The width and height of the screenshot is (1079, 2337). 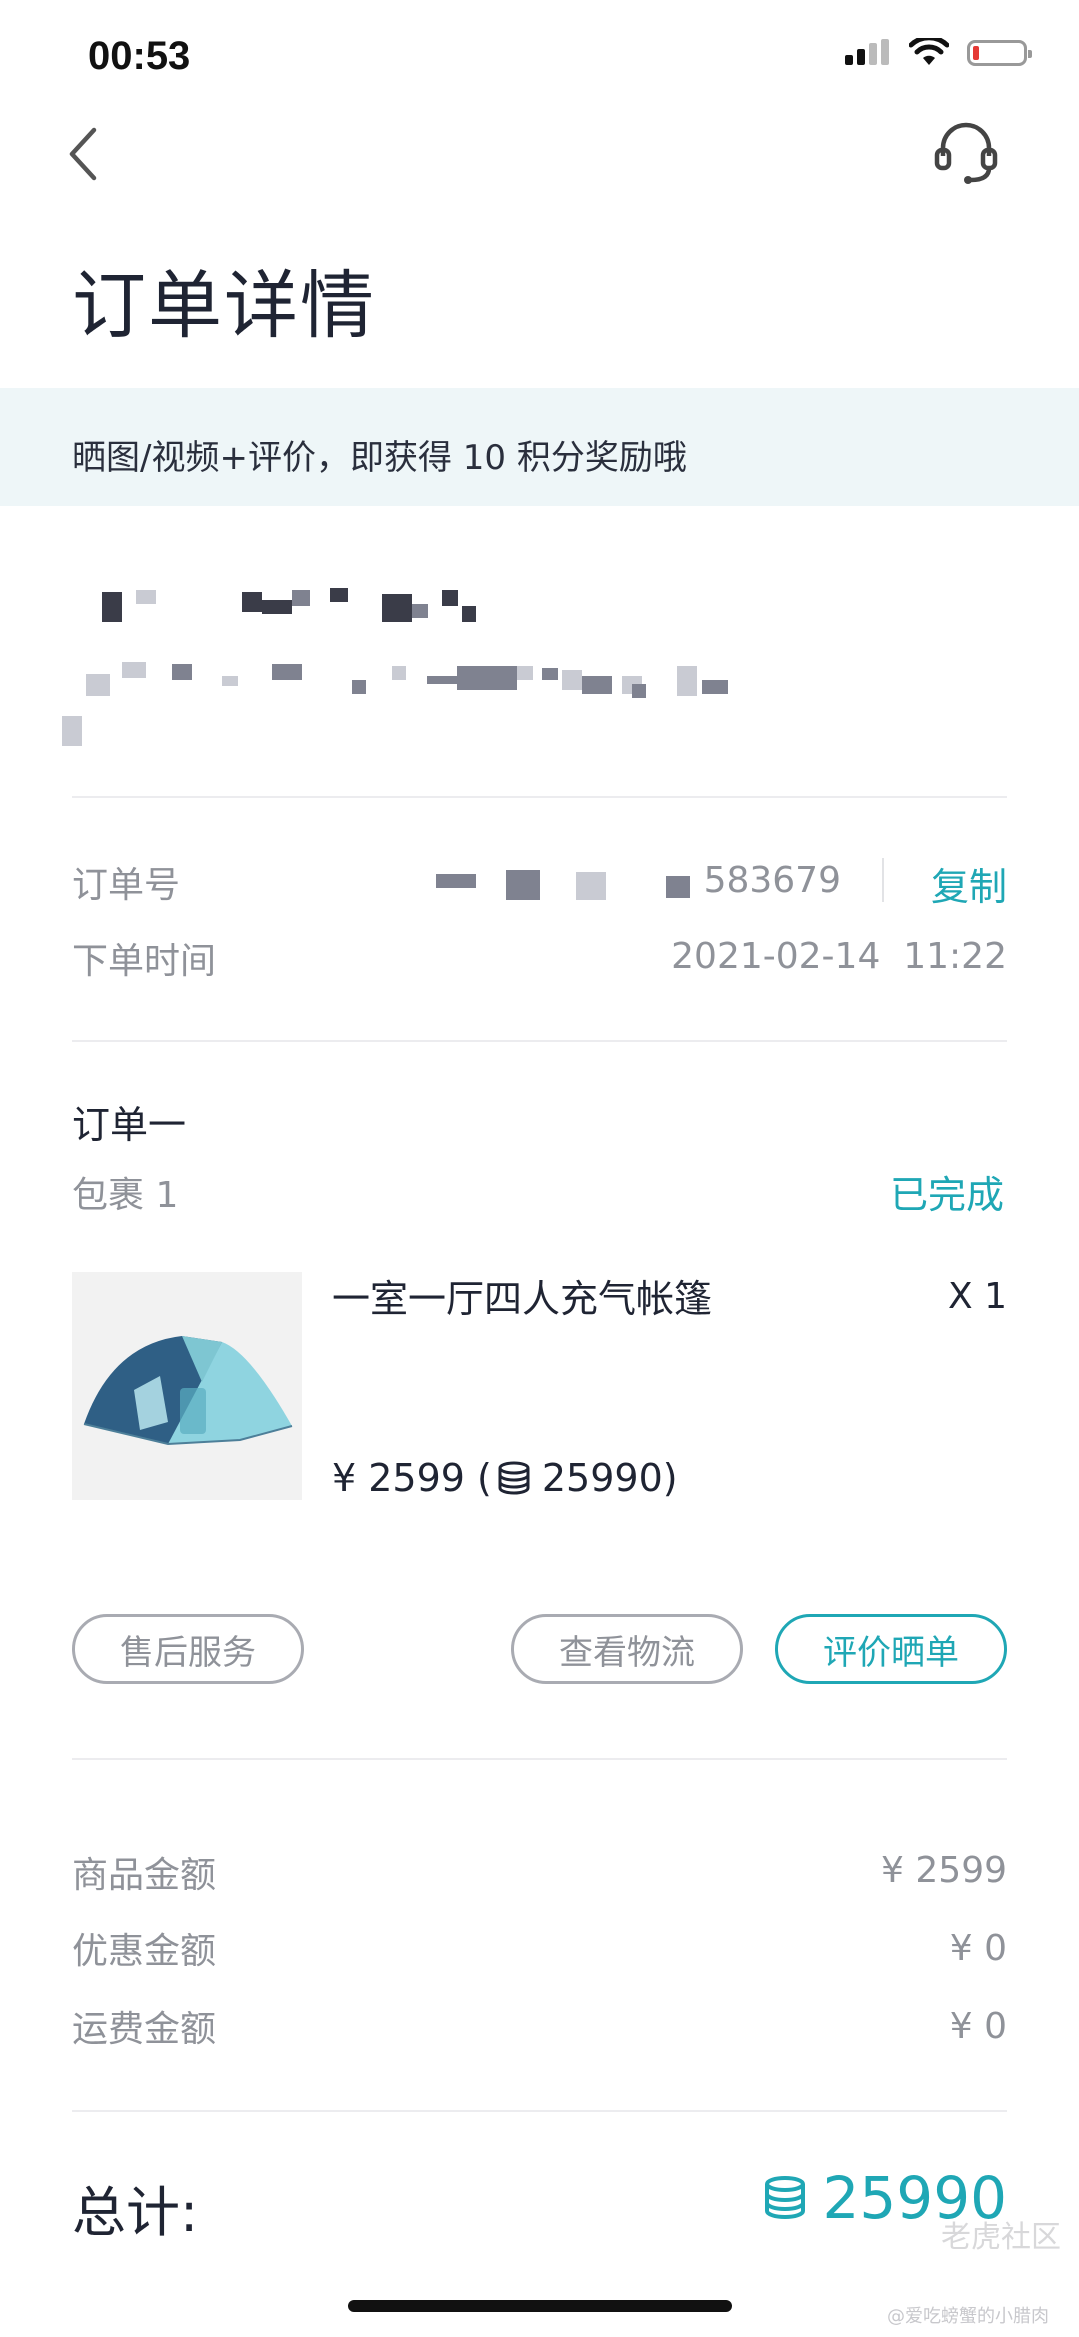 I want to click on home-indicator, so click(x=540, y=2306).